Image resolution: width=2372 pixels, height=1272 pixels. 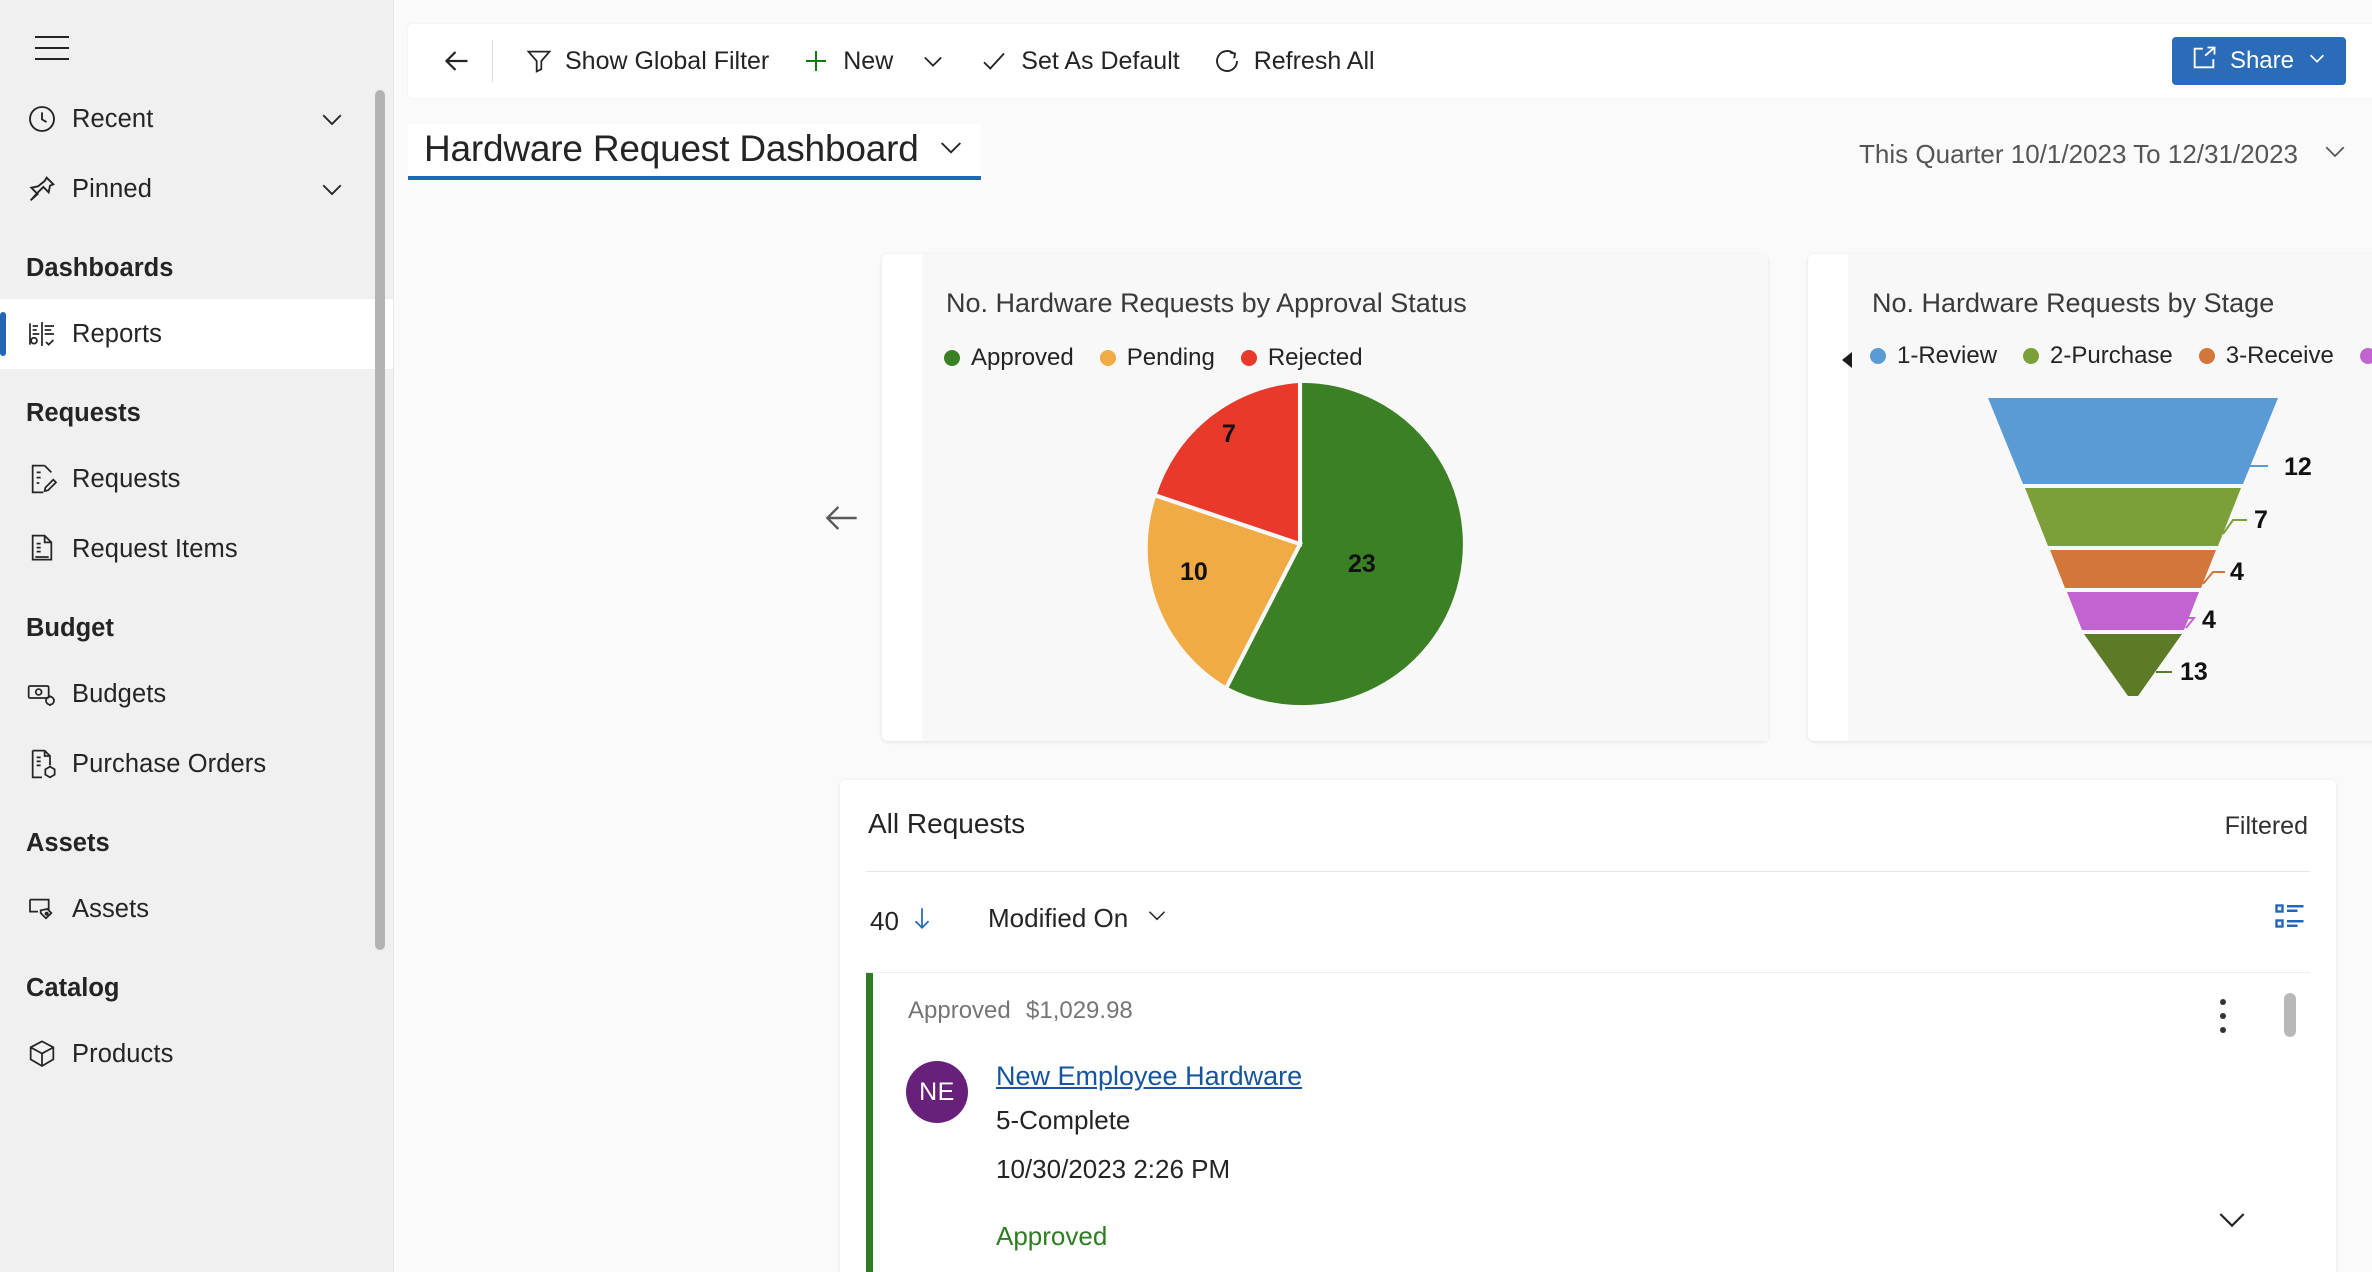 I want to click on row-approval-status: Approved, so click(x=1052, y=1236).